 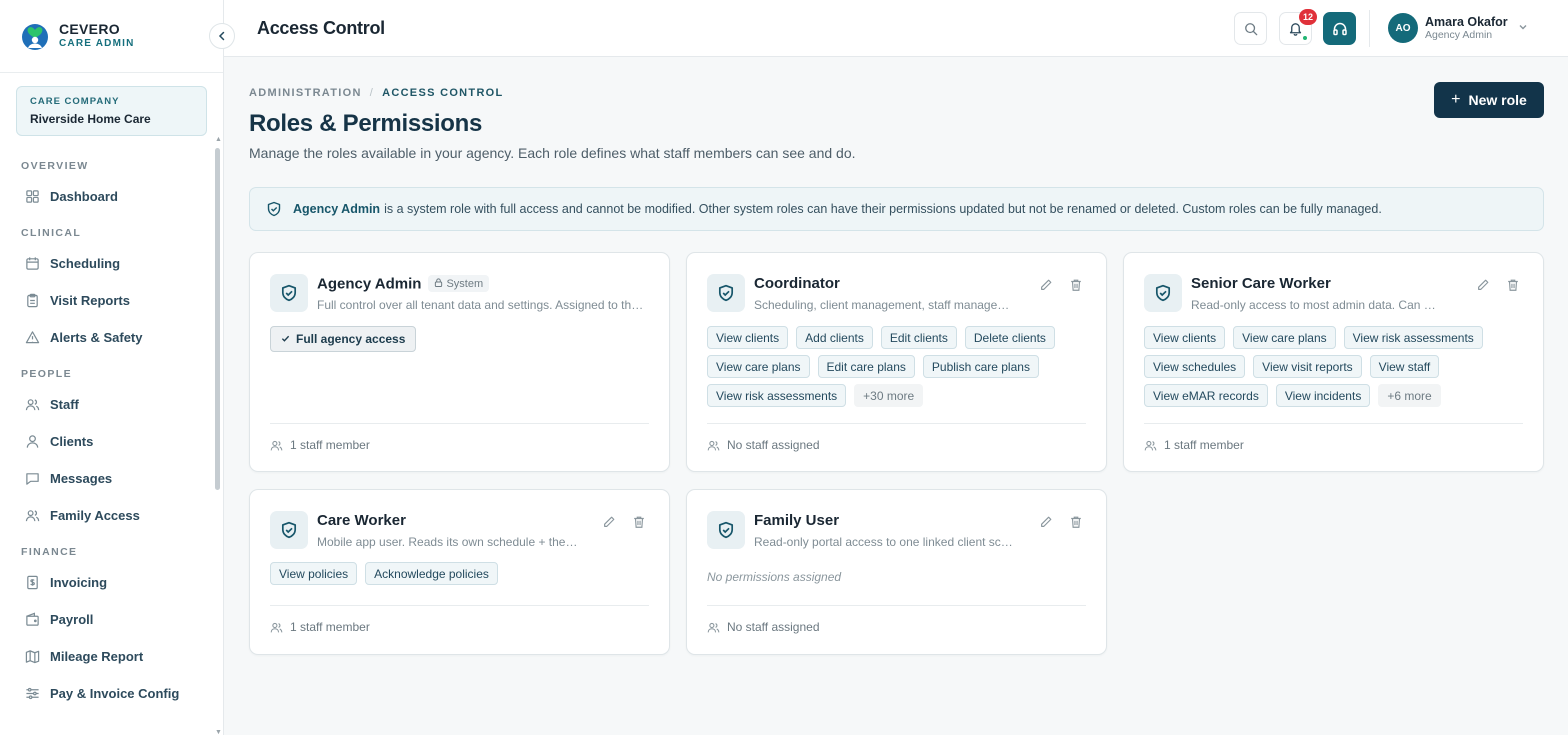 I want to click on plus-icon: +, so click(x=1456, y=99).